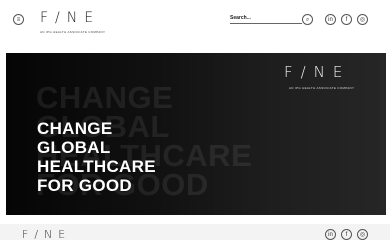  I want to click on headline-line: FOR GOOD, so click(84, 185).